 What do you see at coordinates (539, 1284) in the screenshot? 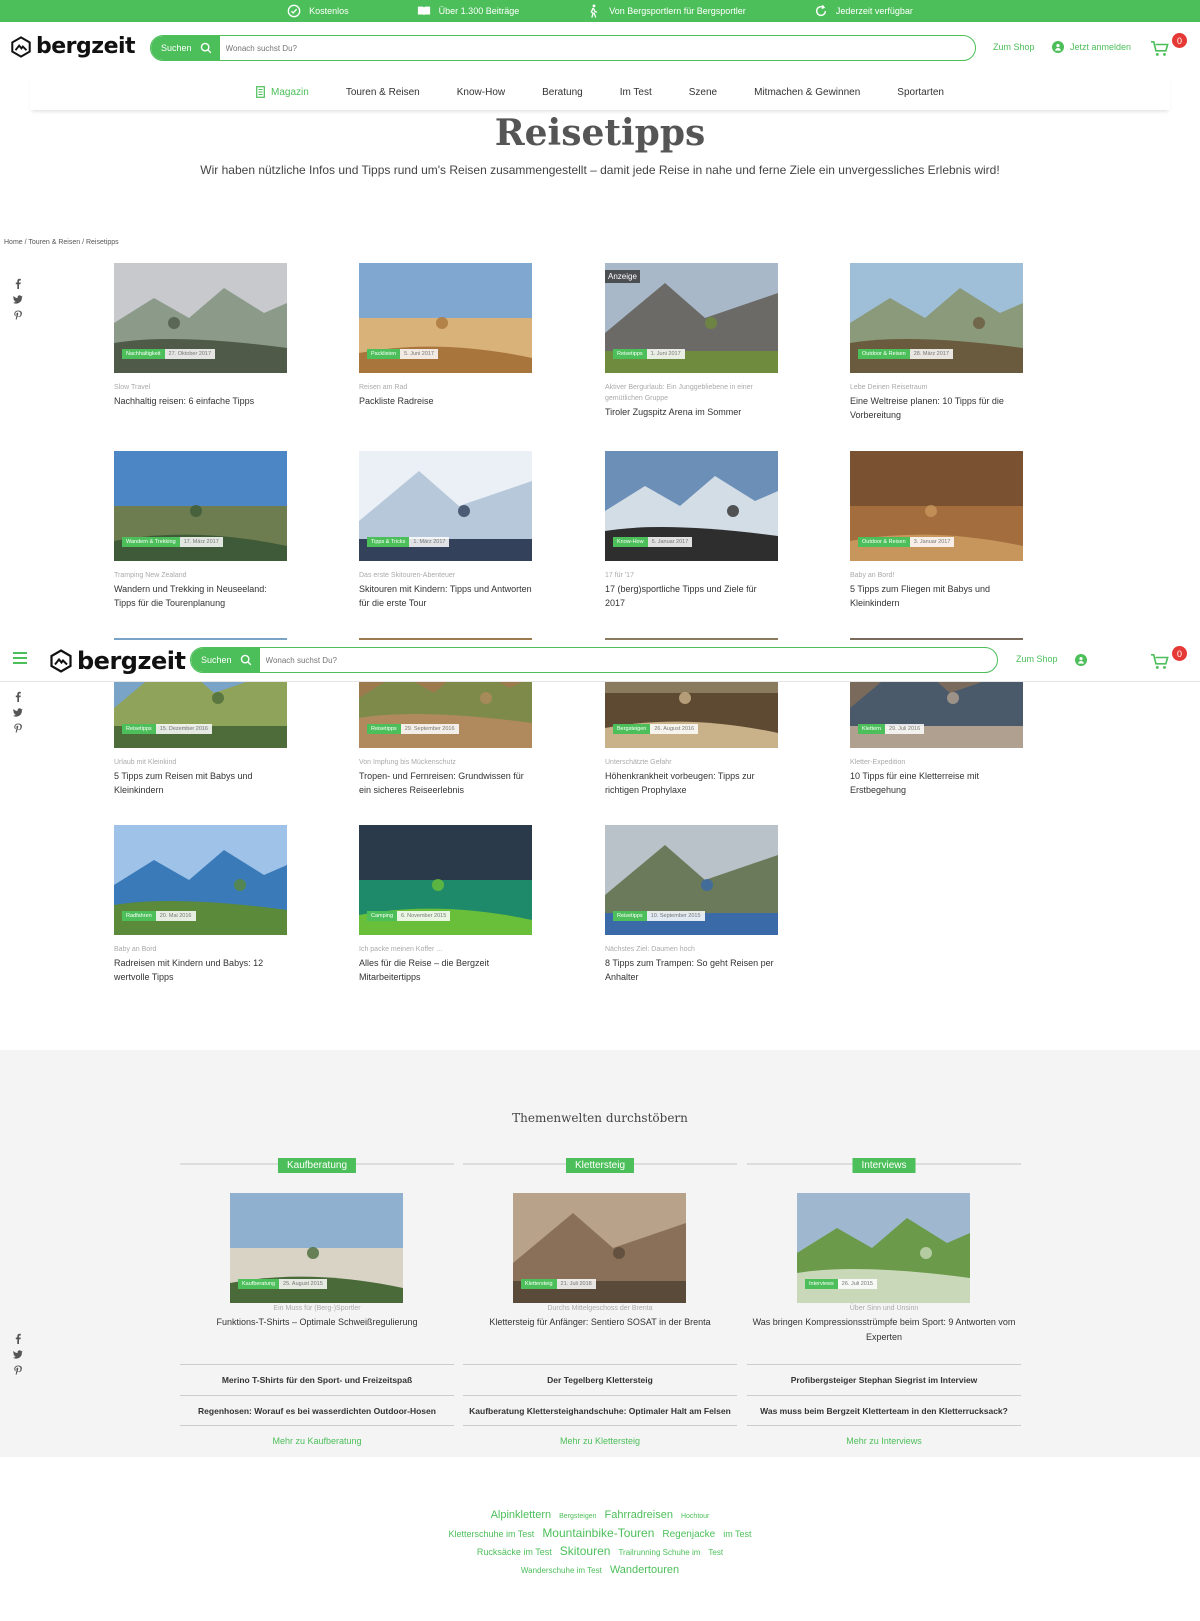
I see `category-tag: Klettersteig` at bounding box center [539, 1284].